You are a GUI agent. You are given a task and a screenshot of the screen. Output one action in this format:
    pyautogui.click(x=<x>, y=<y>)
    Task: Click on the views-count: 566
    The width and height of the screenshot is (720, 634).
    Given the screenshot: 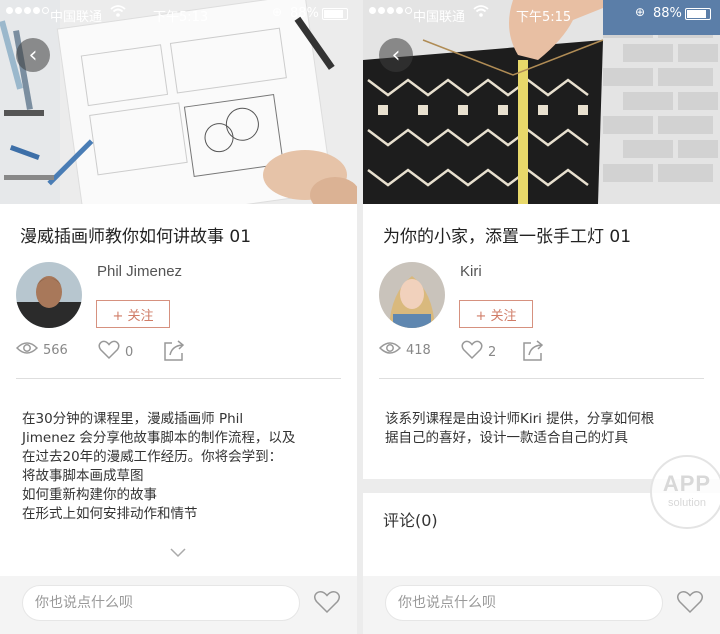 What is the action you would take?
    pyautogui.click(x=55, y=350)
    